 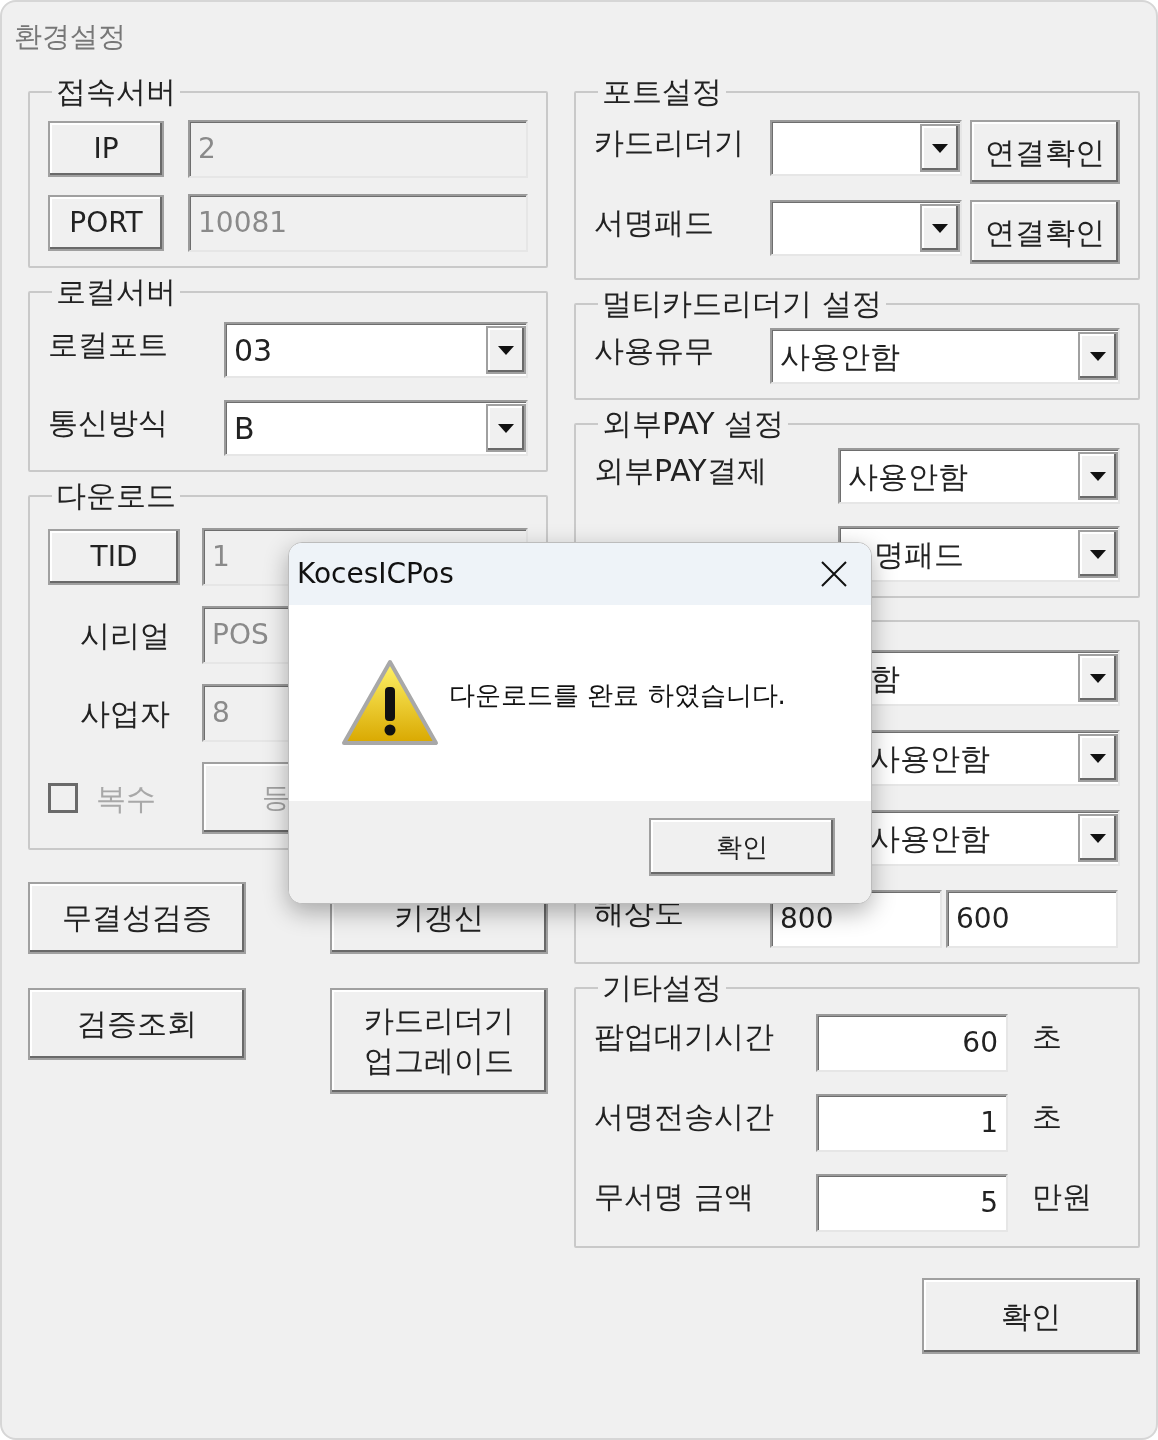 I want to click on unit-label: 만원, so click(x=1062, y=1197).